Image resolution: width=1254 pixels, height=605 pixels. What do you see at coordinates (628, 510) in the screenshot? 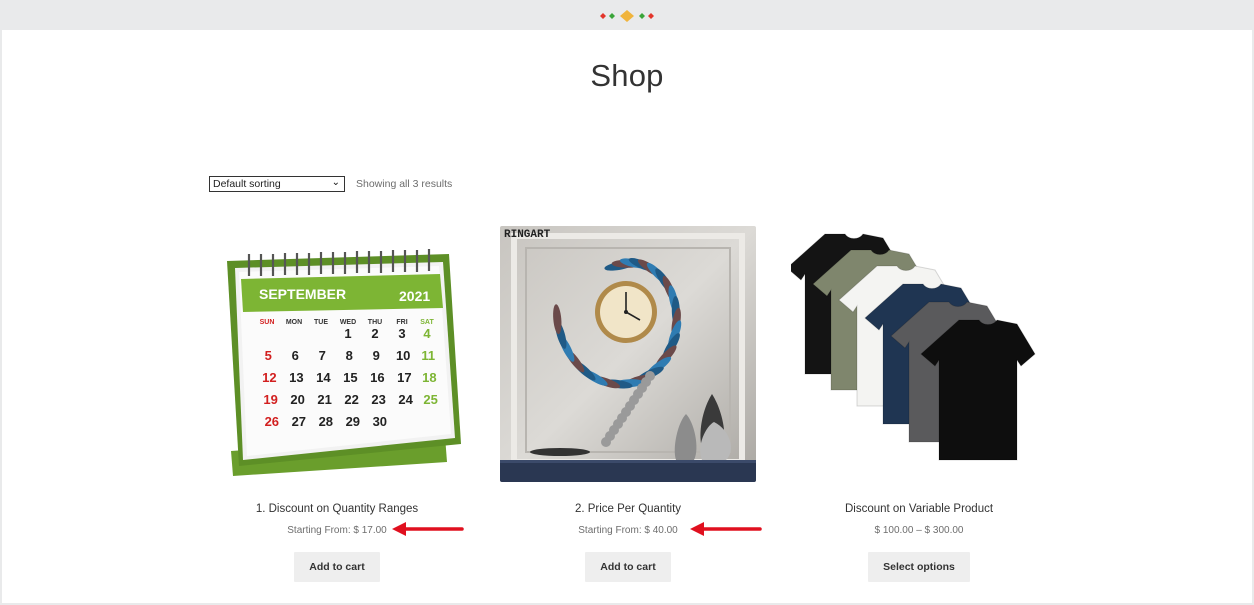
I see `product-name: 2. Price Per Quantity` at bounding box center [628, 510].